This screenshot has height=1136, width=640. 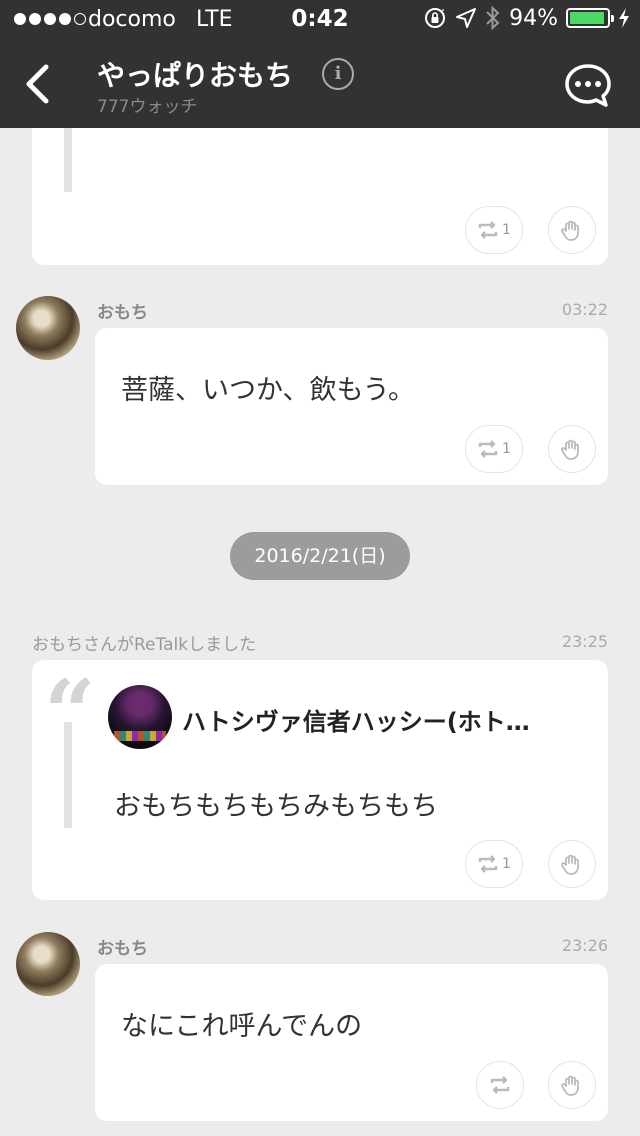 What do you see at coordinates (584, 945) in the screenshot?
I see `post-time: 23:26` at bounding box center [584, 945].